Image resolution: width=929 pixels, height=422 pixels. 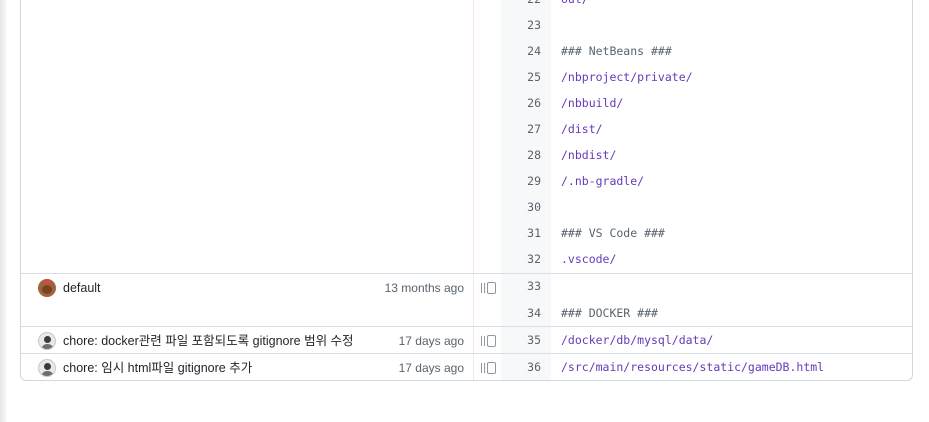 What do you see at coordinates (521, 6) in the screenshot?
I see `line-number: 22` at bounding box center [521, 6].